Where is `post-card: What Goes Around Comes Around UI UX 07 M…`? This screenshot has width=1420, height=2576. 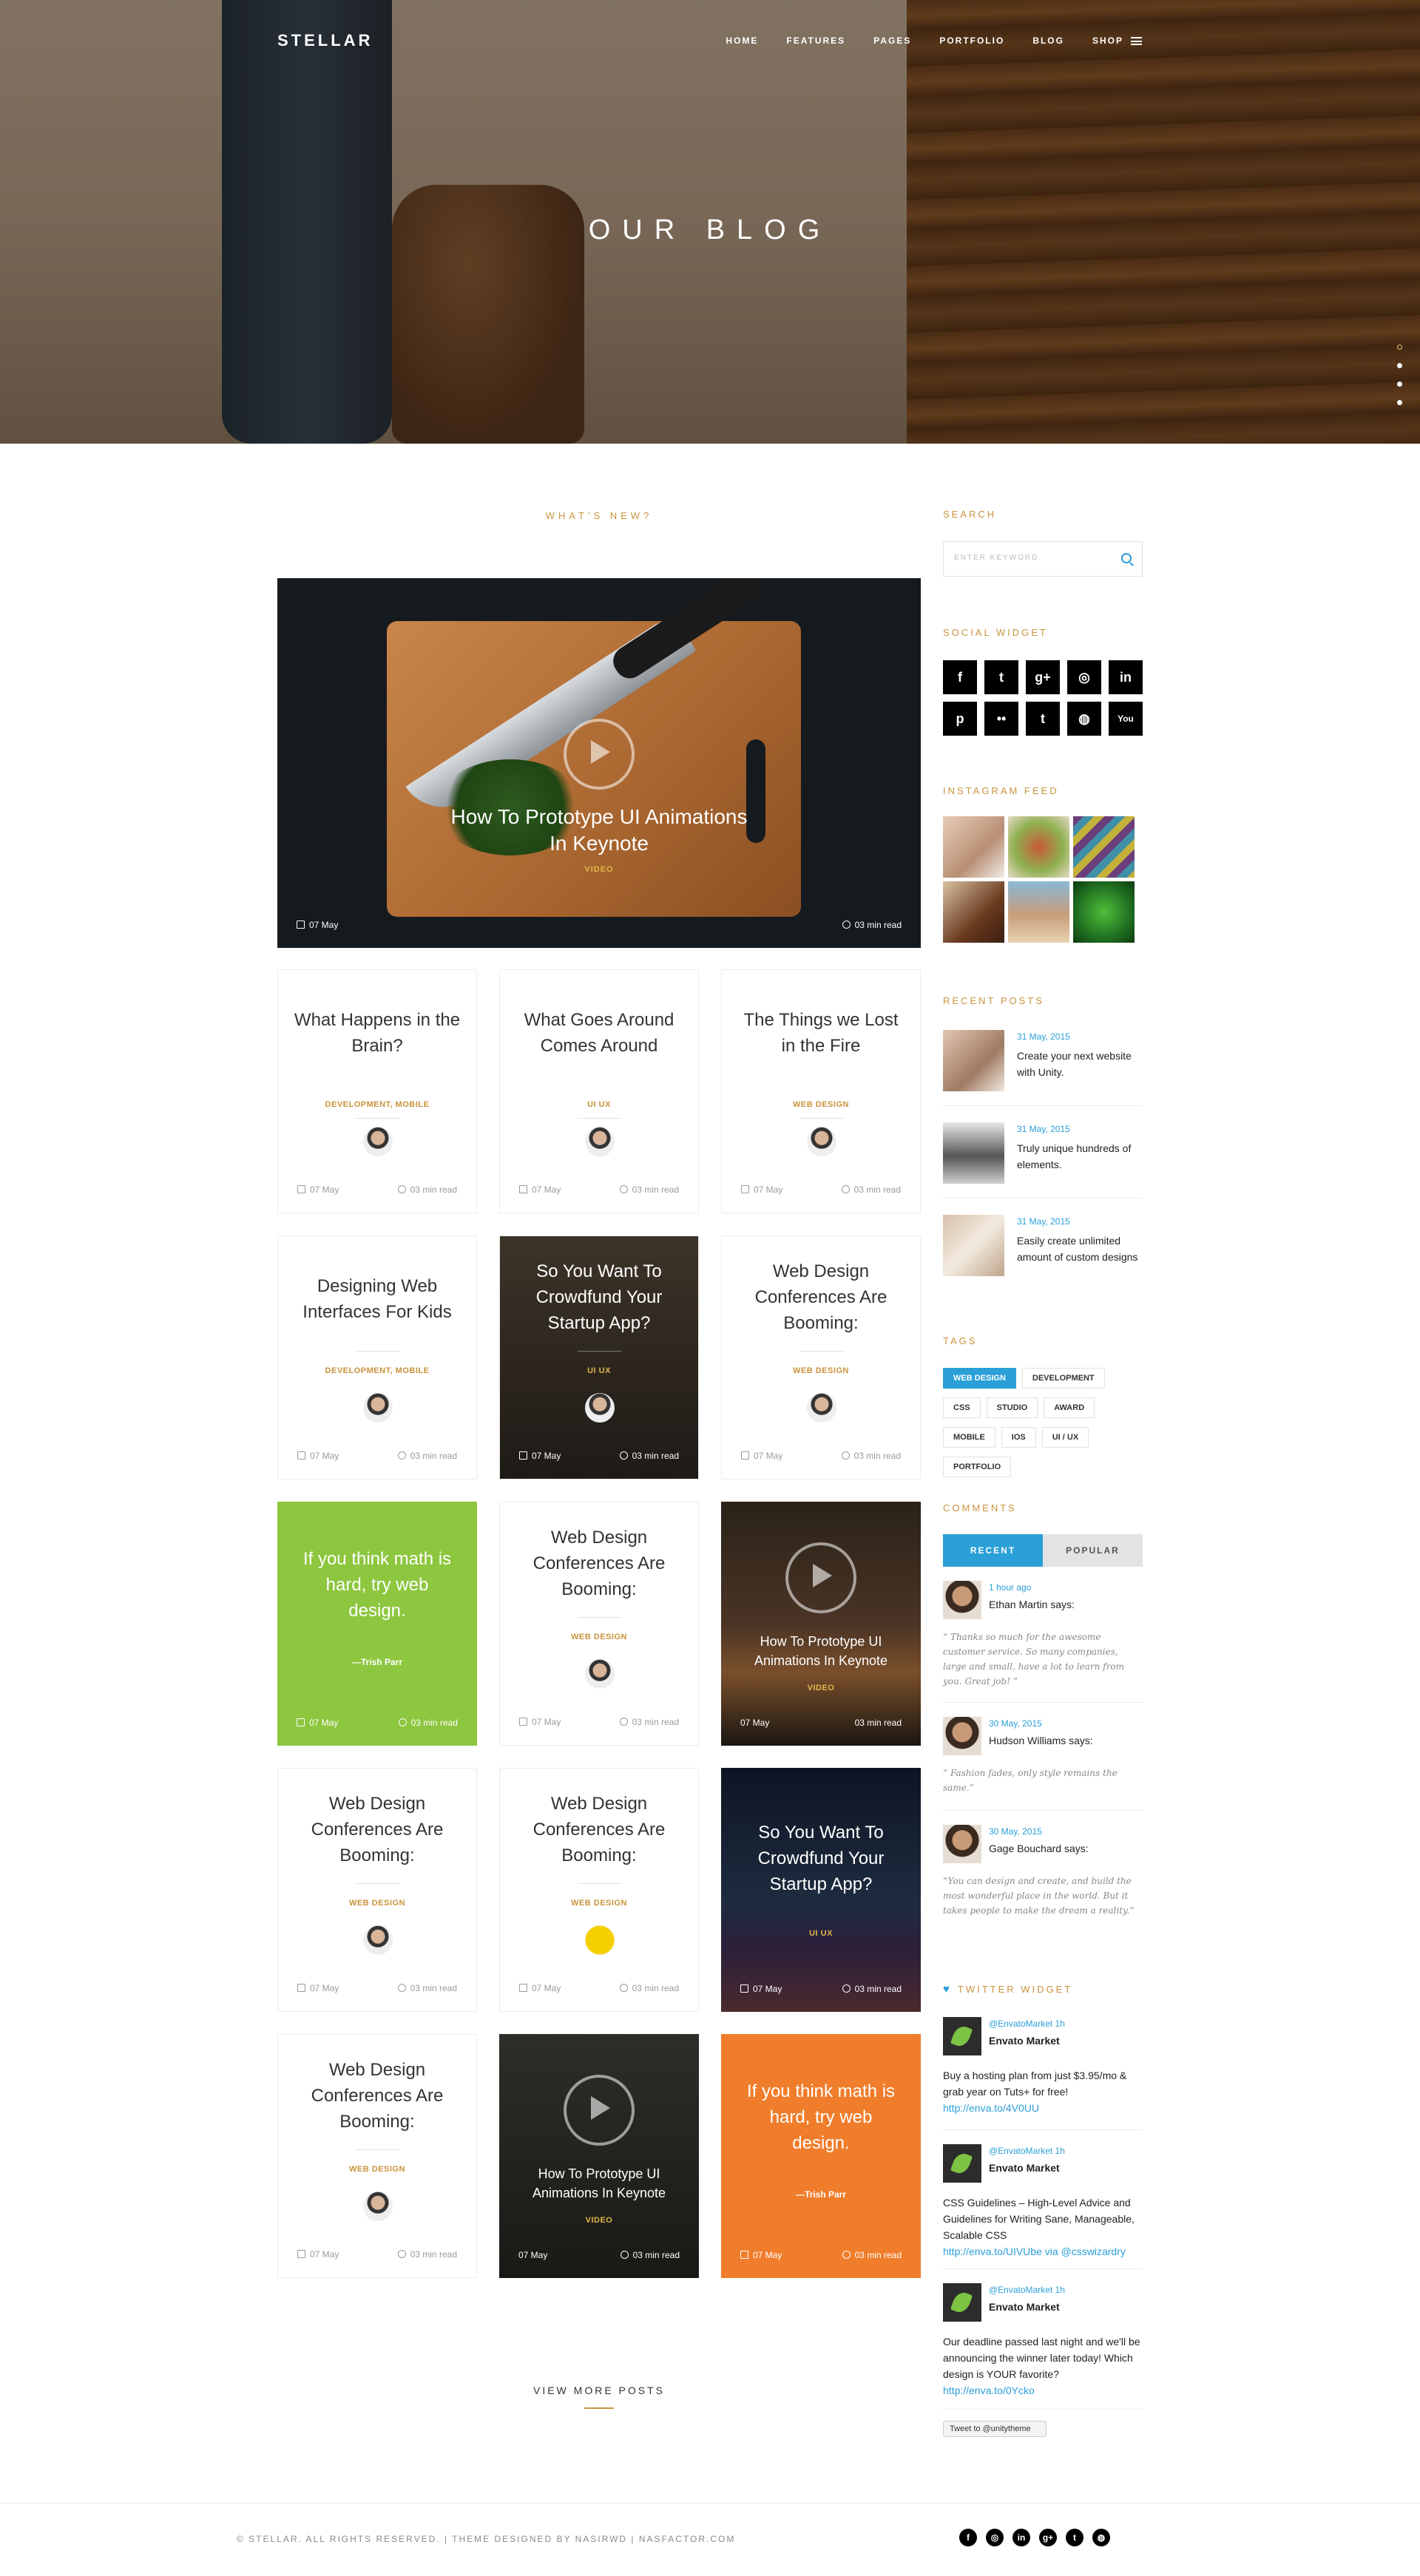
post-card: What Goes Around Comes Around UI UX 07 M… is located at coordinates (599, 1091).